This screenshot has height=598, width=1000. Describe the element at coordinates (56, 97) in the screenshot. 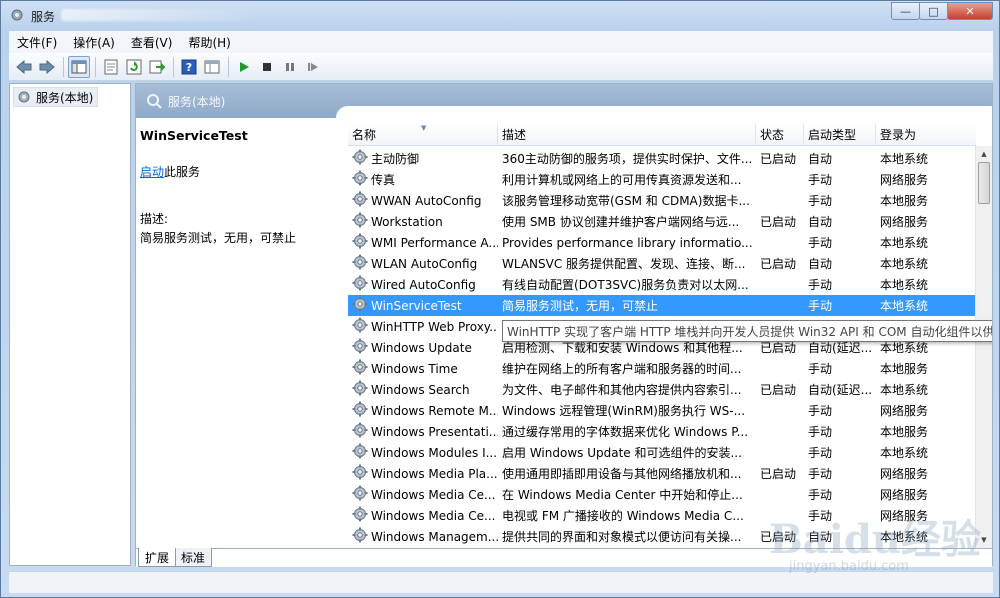

I see `tree-item-services-local: 服务(本地)` at that location.